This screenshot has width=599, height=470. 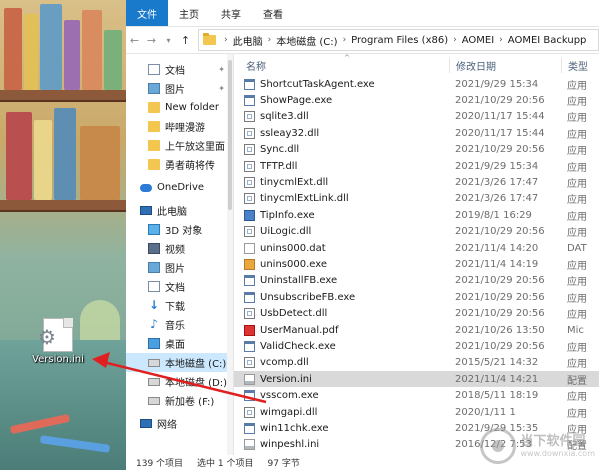 What do you see at coordinates (179, 248) in the screenshot?
I see `nav-item-videos: 视频` at bounding box center [179, 248].